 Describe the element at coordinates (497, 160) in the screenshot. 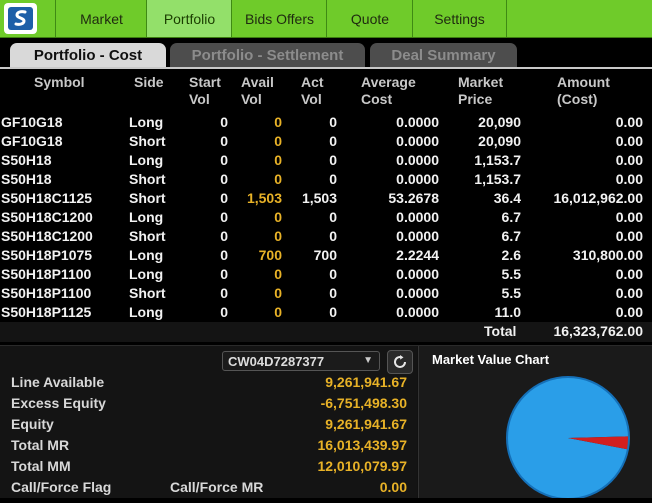

I see `cell-price: 1,153.7` at that location.